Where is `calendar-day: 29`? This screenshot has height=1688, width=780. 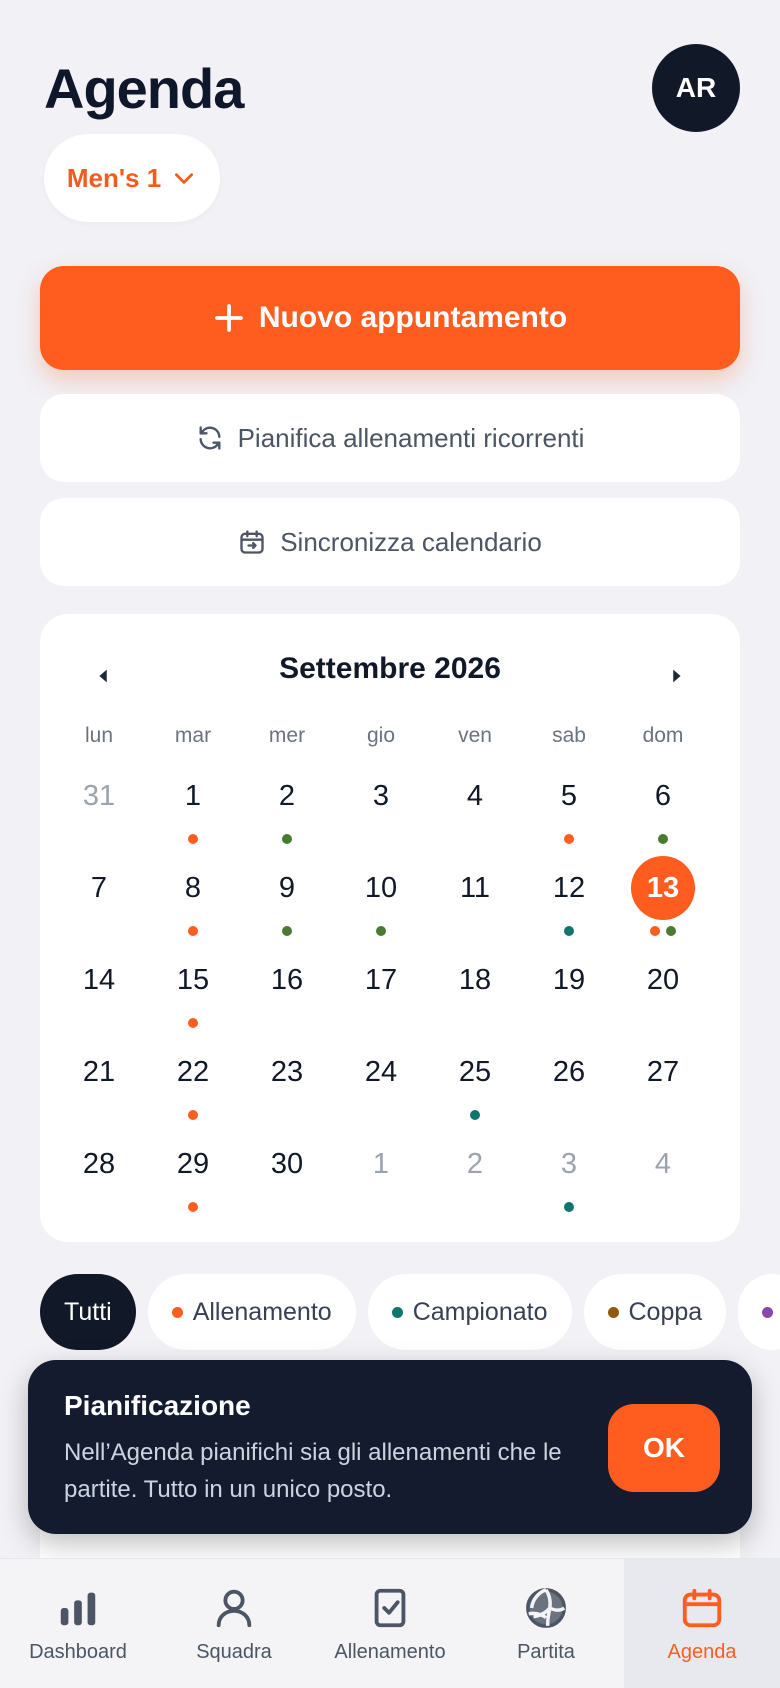 calendar-day: 29 is located at coordinates (193, 1178).